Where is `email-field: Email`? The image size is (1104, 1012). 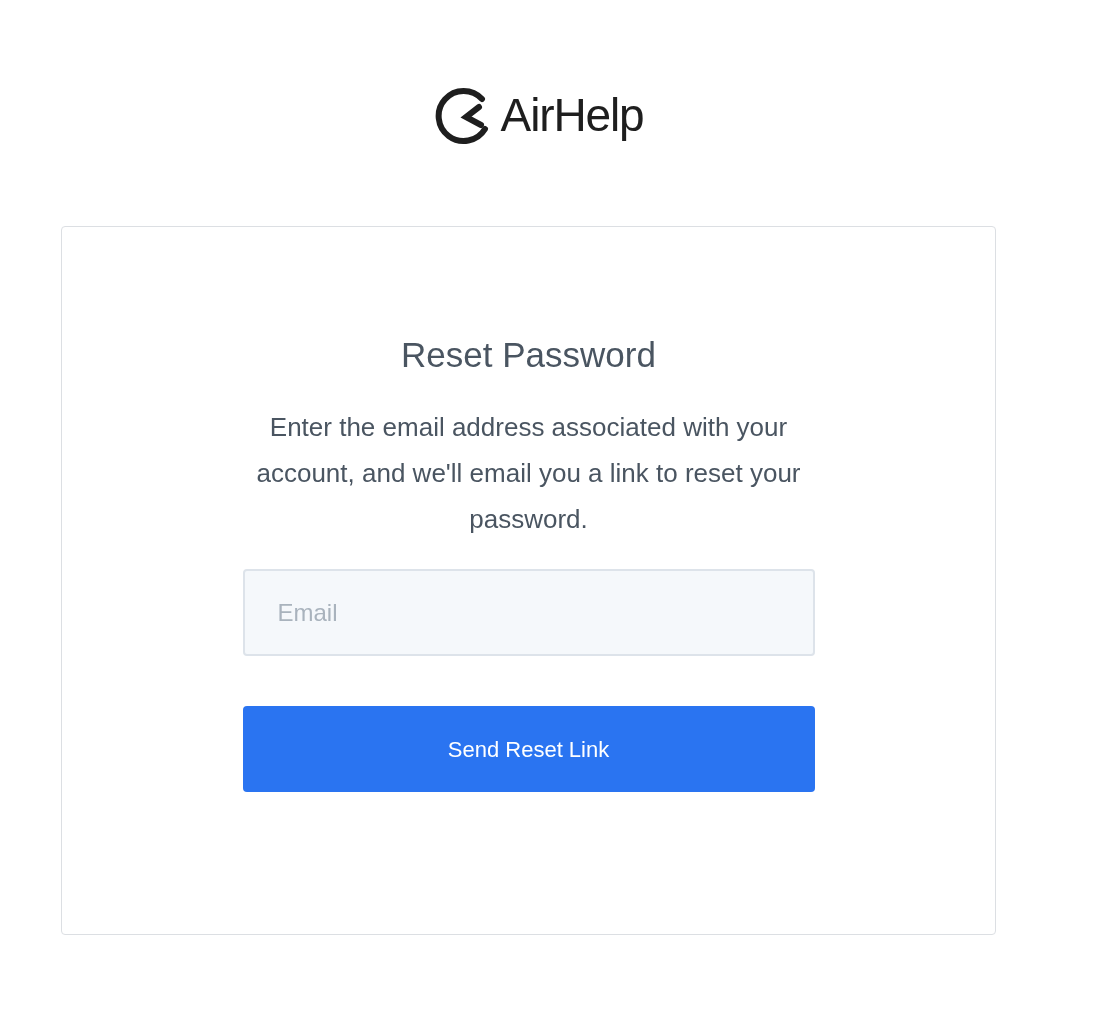 email-field: Email is located at coordinates (528, 612).